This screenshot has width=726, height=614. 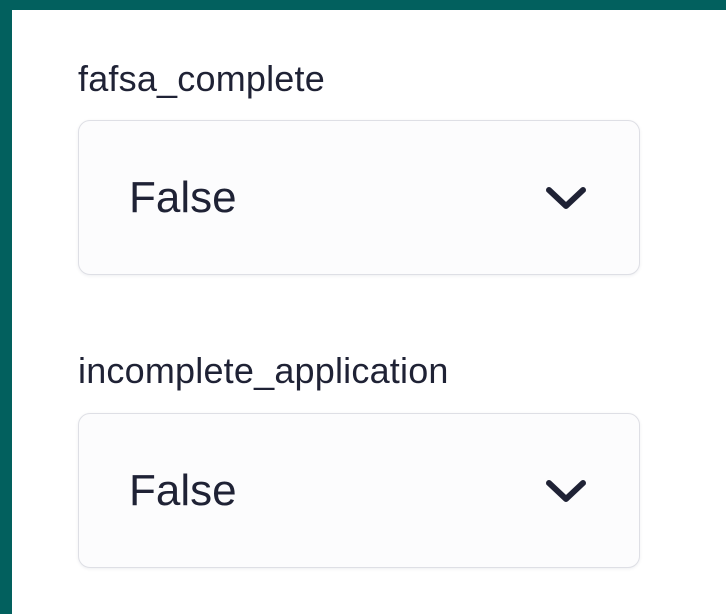 What do you see at coordinates (201, 78) in the screenshot?
I see `fafsa-complete-label: fafsa_complete` at bounding box center [201, 78].